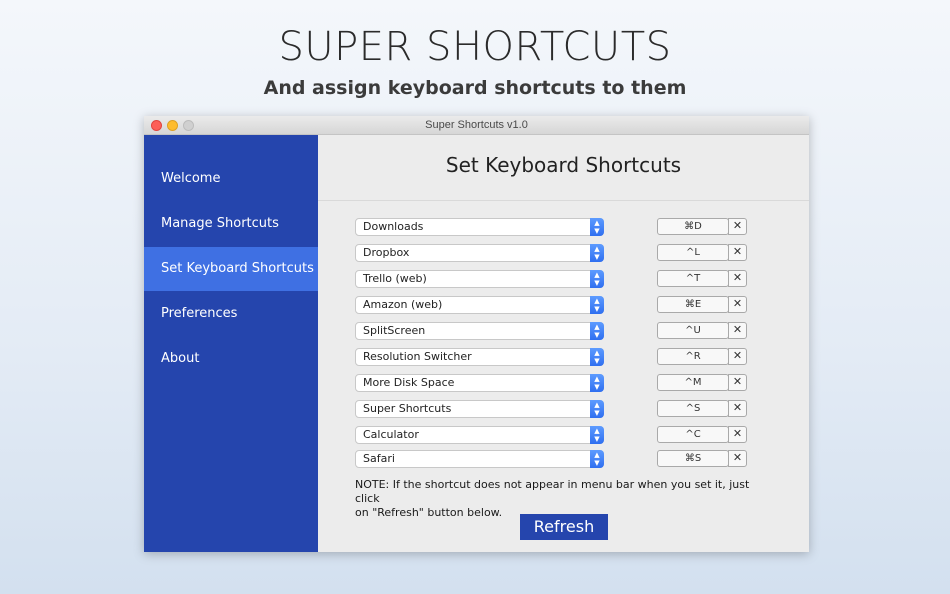 The width and height of the screenshot is (950, 594). Describe the element at coordinates (403, 304) in the screenshot. I see `app-select-value: Amazon (web)` at that location.